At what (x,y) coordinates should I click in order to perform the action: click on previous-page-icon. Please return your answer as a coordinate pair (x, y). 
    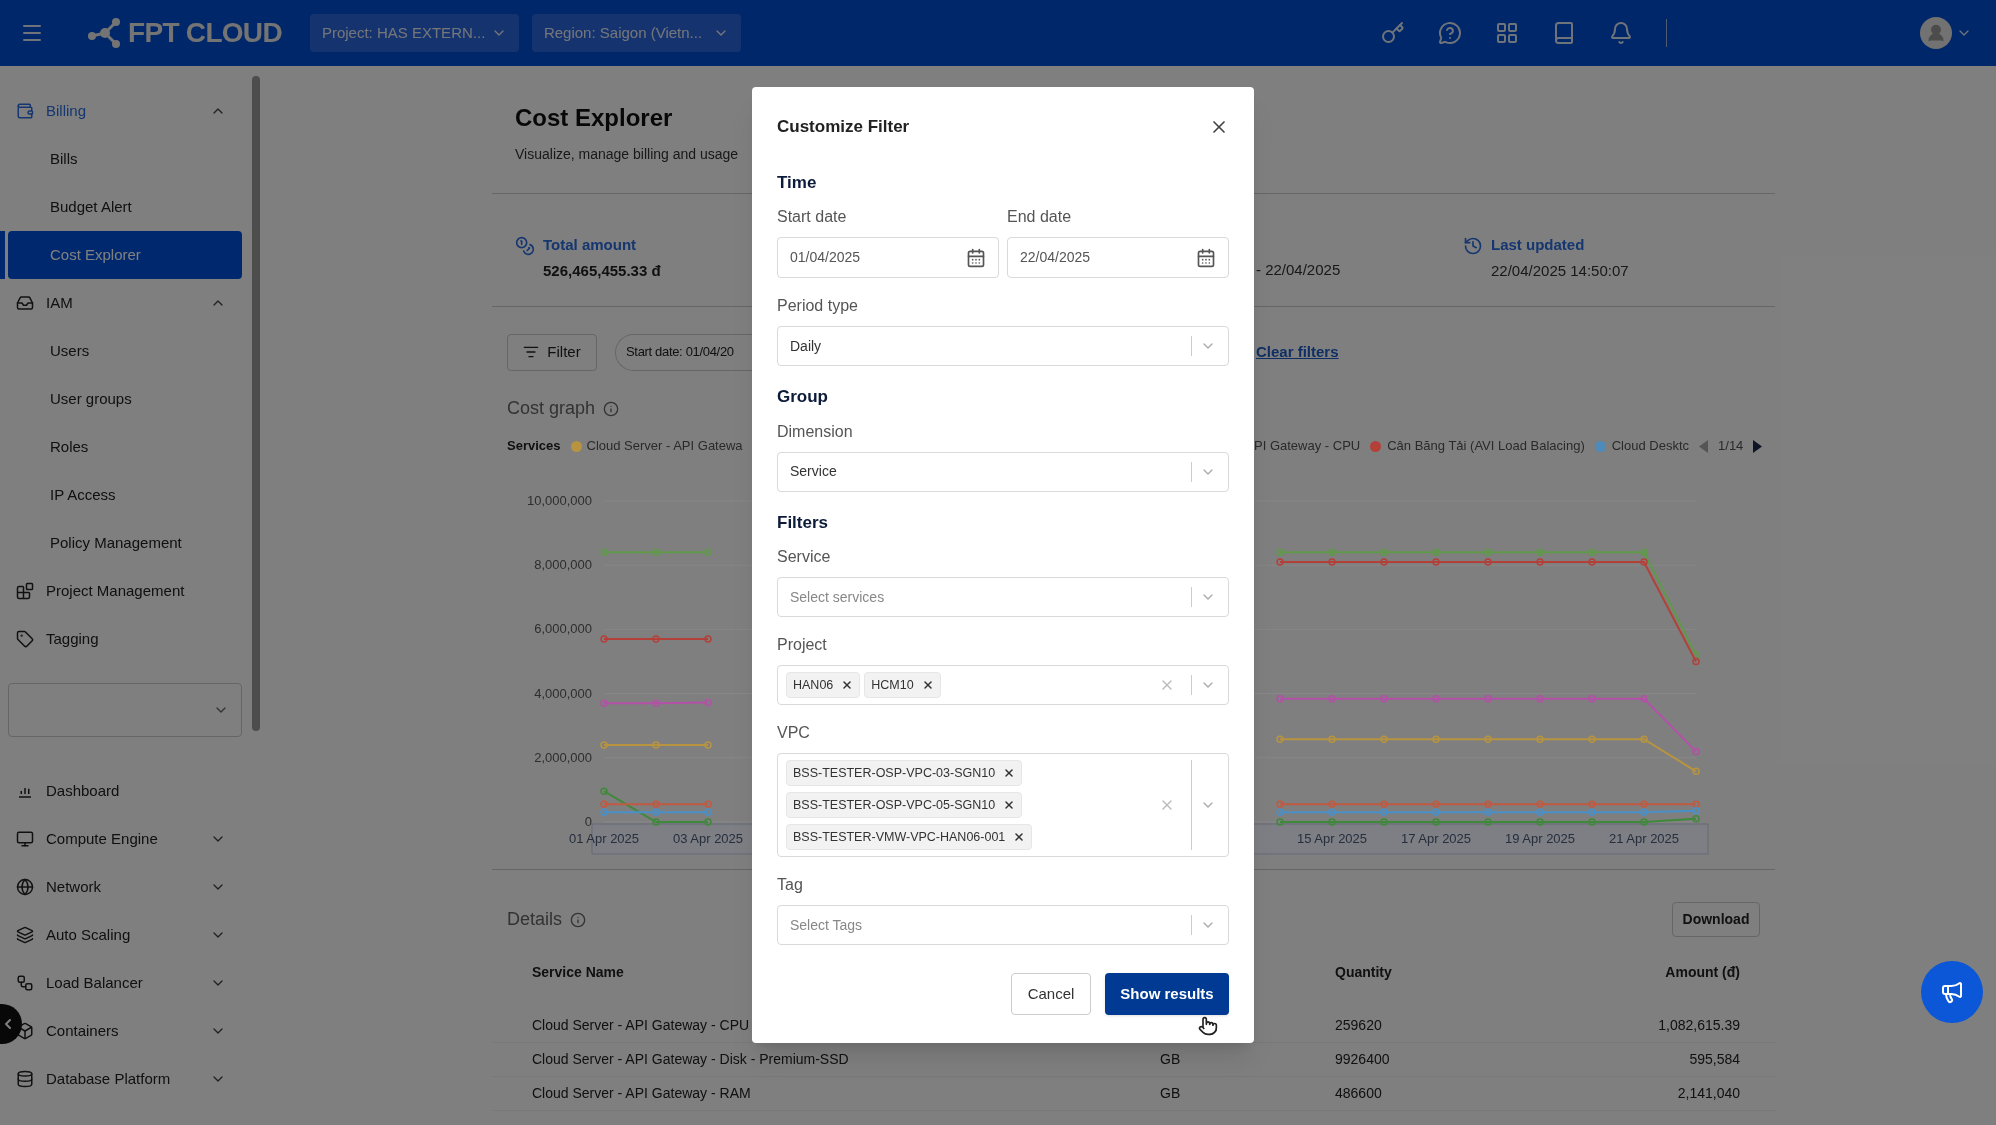
    Looking at the image, I should click on (1704, 446).